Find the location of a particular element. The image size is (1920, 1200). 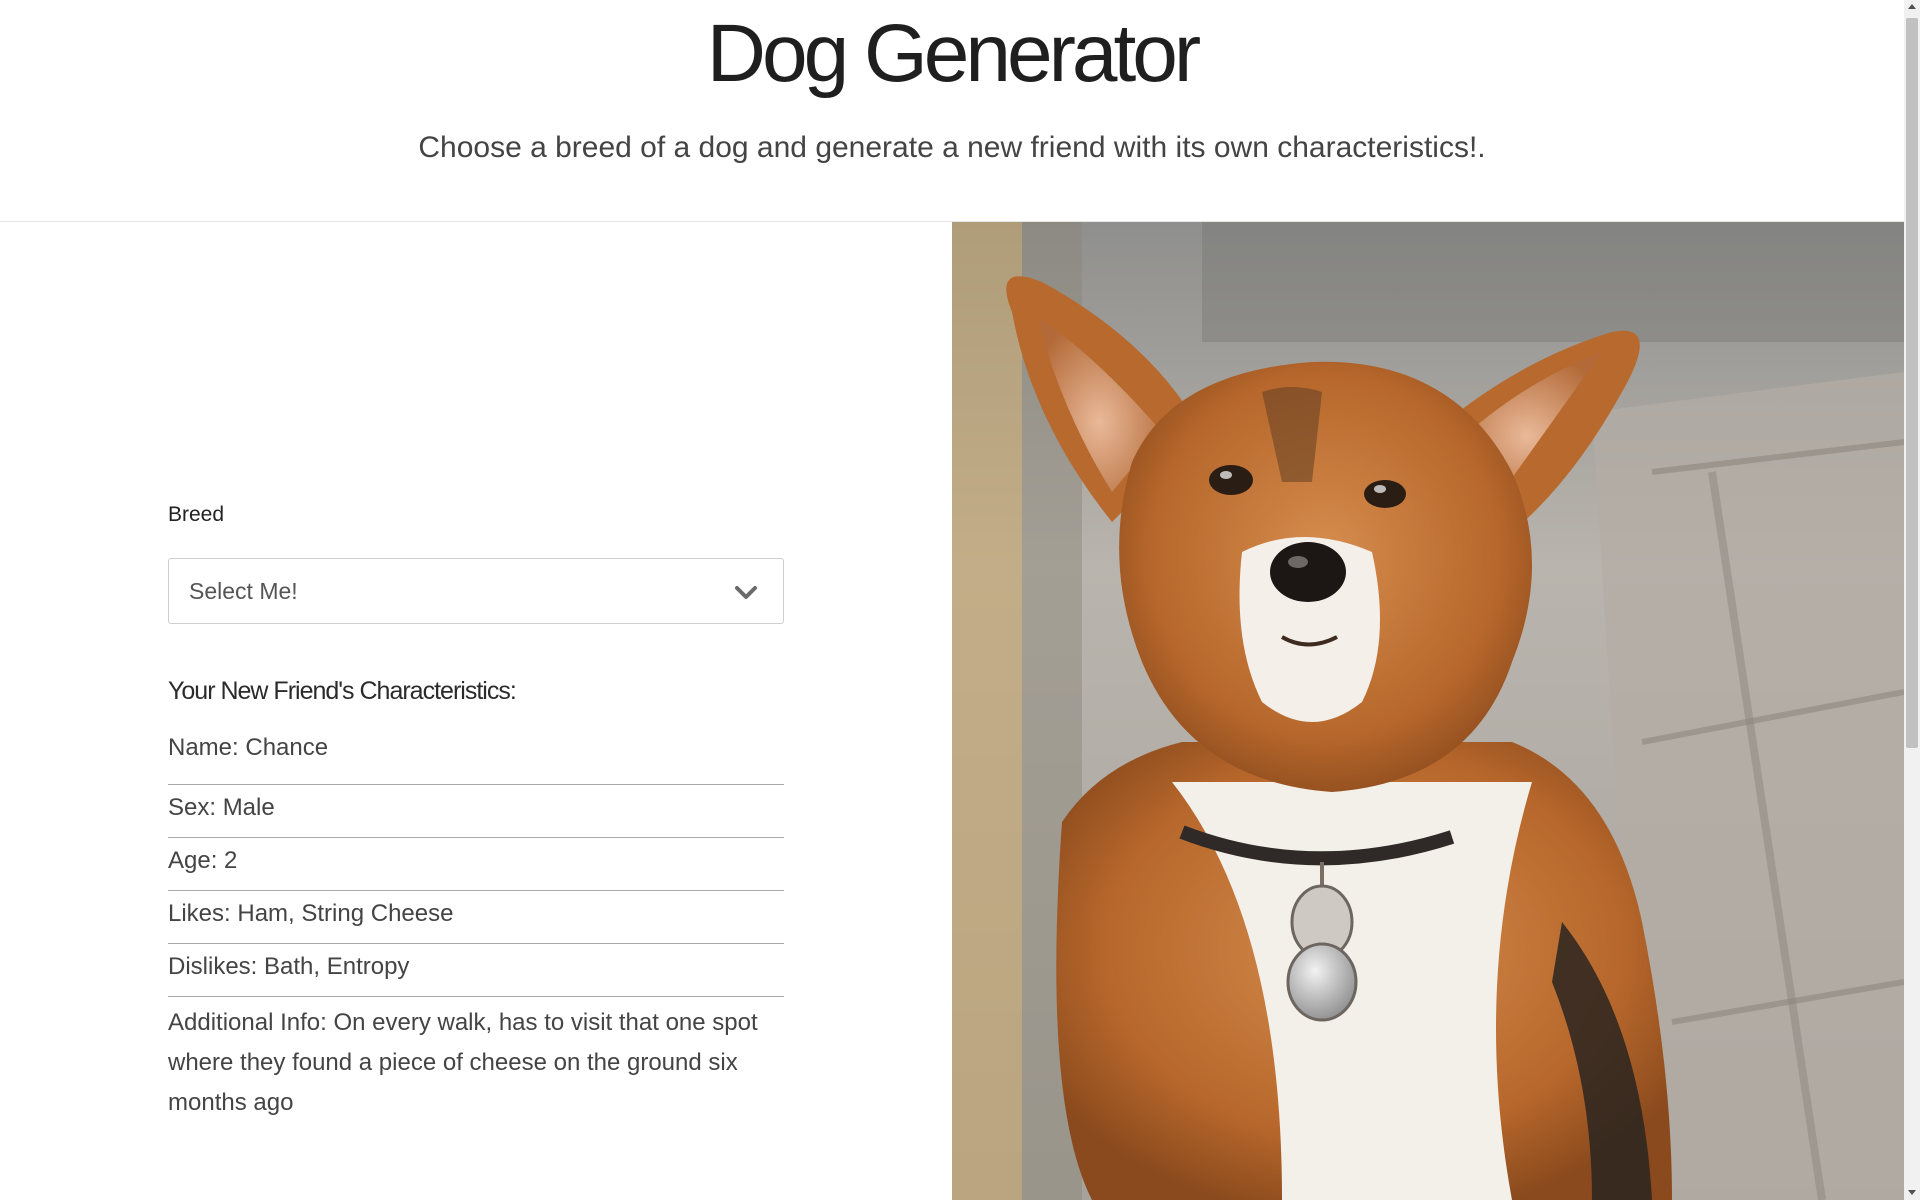

vertical-scrollbar is located at coordinates (1912, 600).